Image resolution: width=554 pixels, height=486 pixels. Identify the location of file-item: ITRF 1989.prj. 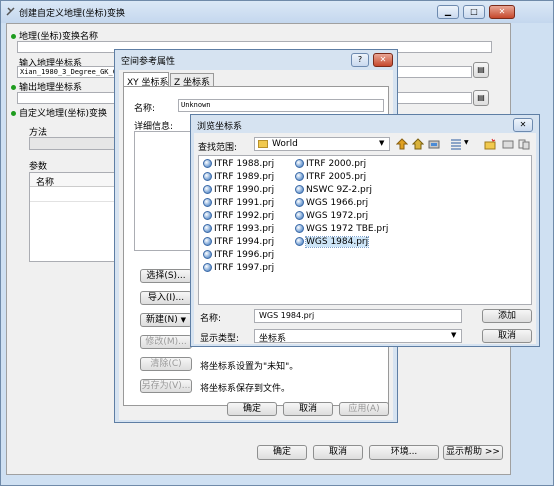
(238, 177).